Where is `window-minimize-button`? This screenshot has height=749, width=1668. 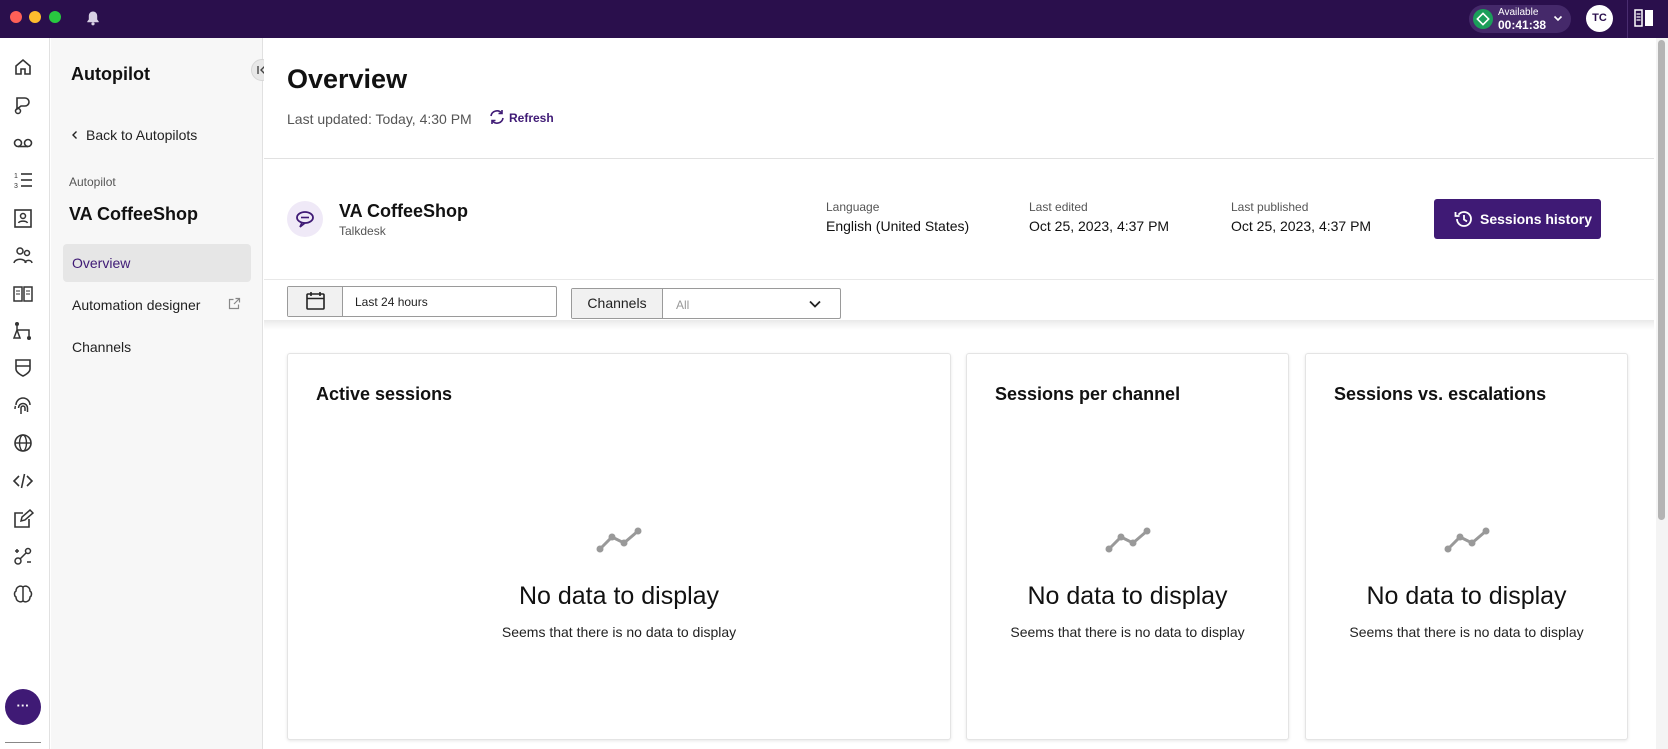
window-minimize-button is located at coordinates (35, 17).